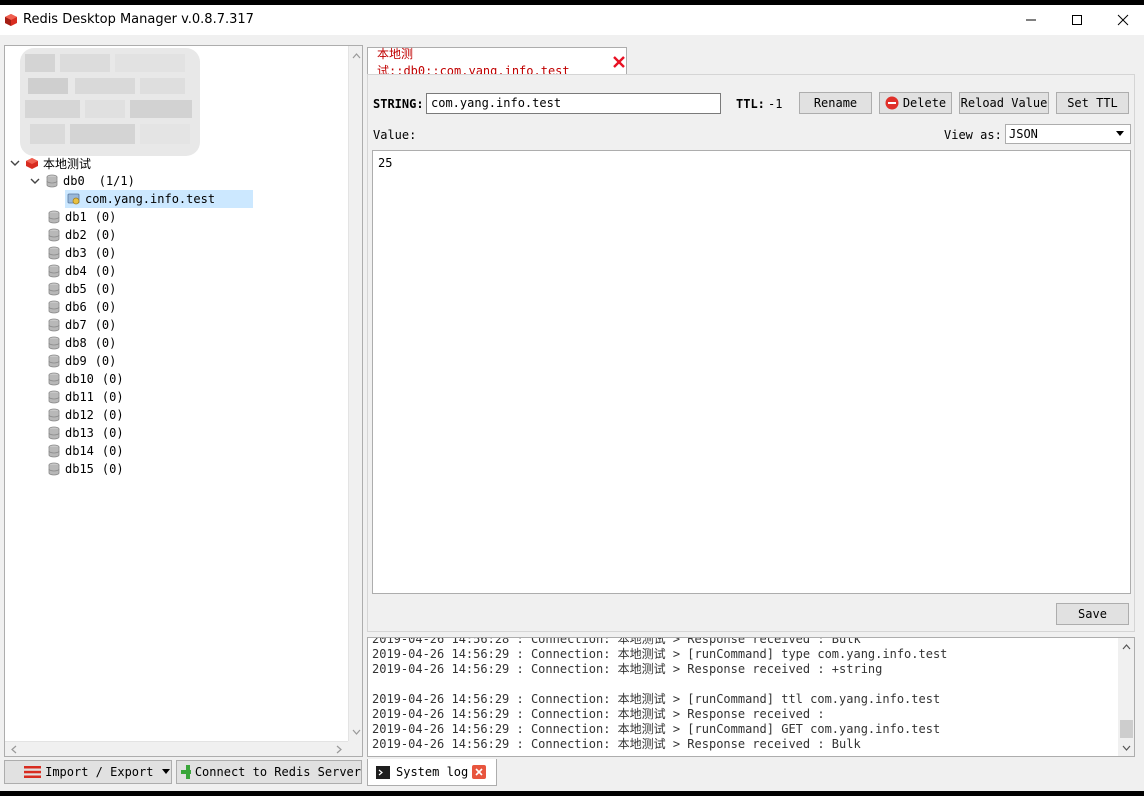  I want to click on db-label: db14, so click(79, 451).